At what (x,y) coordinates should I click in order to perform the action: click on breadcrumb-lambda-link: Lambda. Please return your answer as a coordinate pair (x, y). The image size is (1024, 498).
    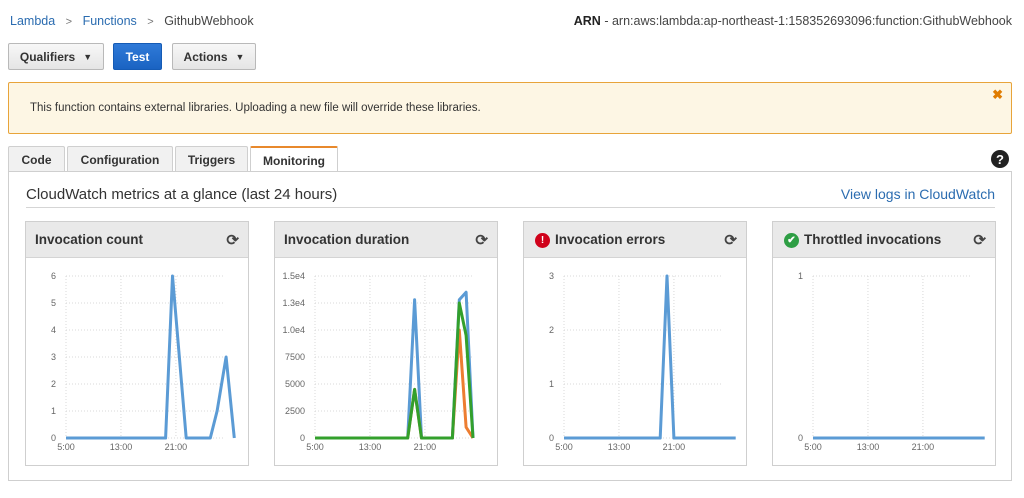
    Looking at the image, I should click on (32, 21).